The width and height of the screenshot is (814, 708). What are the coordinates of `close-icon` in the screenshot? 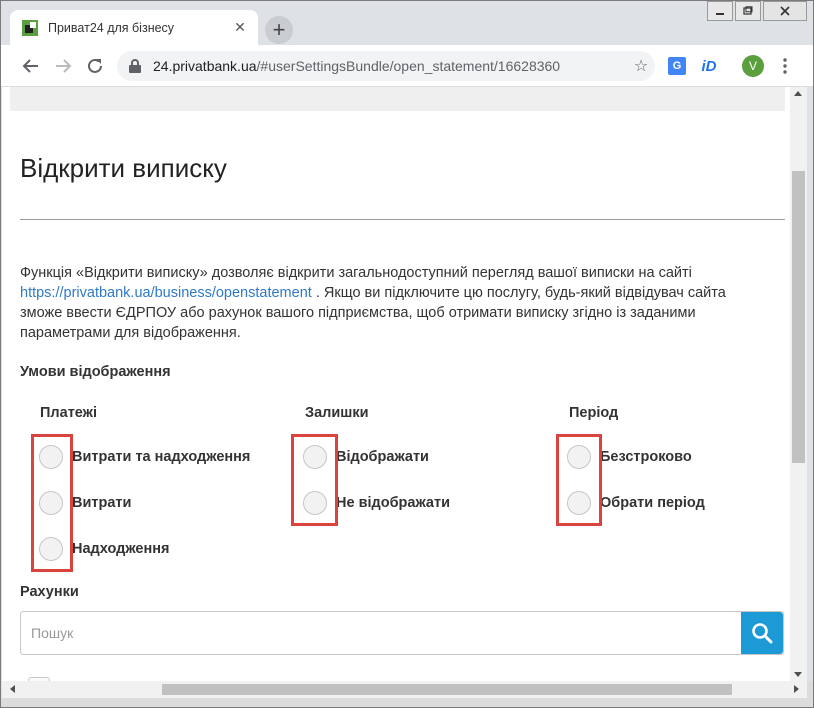 It's located at (785, 11).